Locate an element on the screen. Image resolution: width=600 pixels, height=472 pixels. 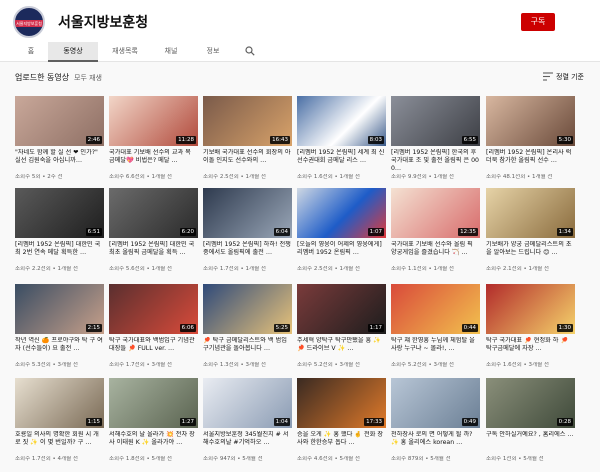
tab-videos: 동영상 is located at coordinates (73, 52).